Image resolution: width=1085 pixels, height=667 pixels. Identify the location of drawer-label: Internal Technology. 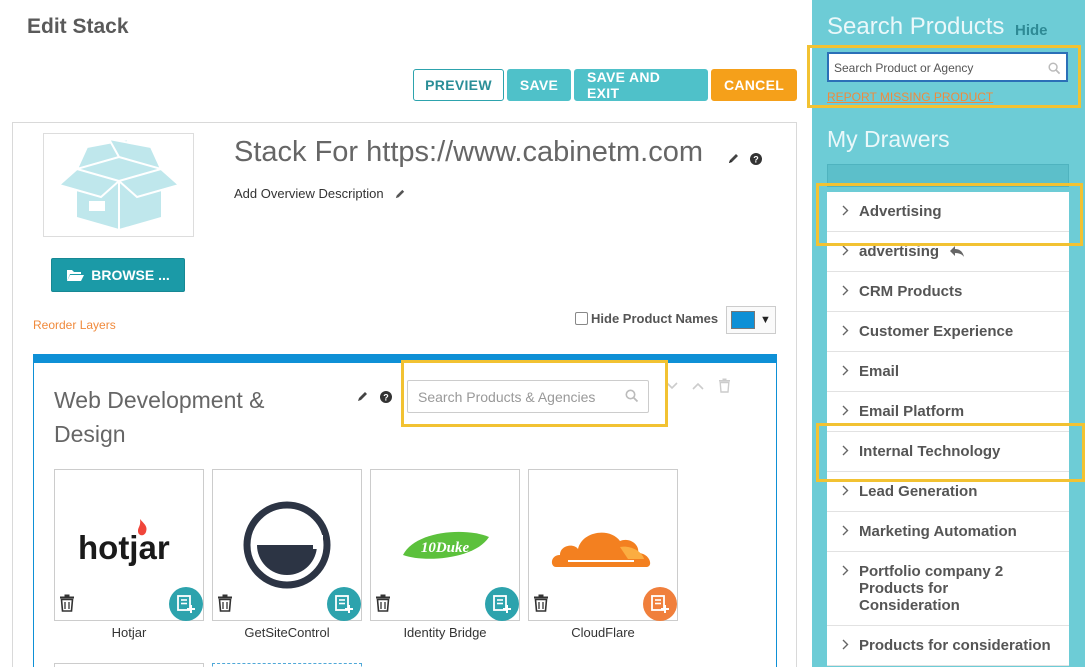
(930, 451).